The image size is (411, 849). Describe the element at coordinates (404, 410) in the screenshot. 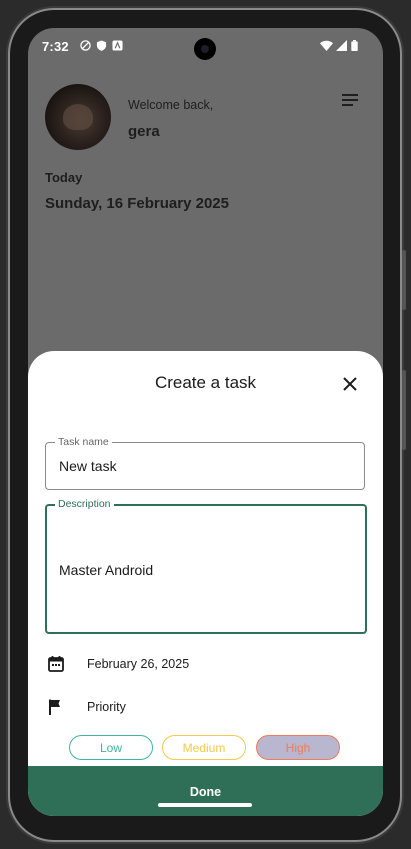

I see `power-button` at that location.